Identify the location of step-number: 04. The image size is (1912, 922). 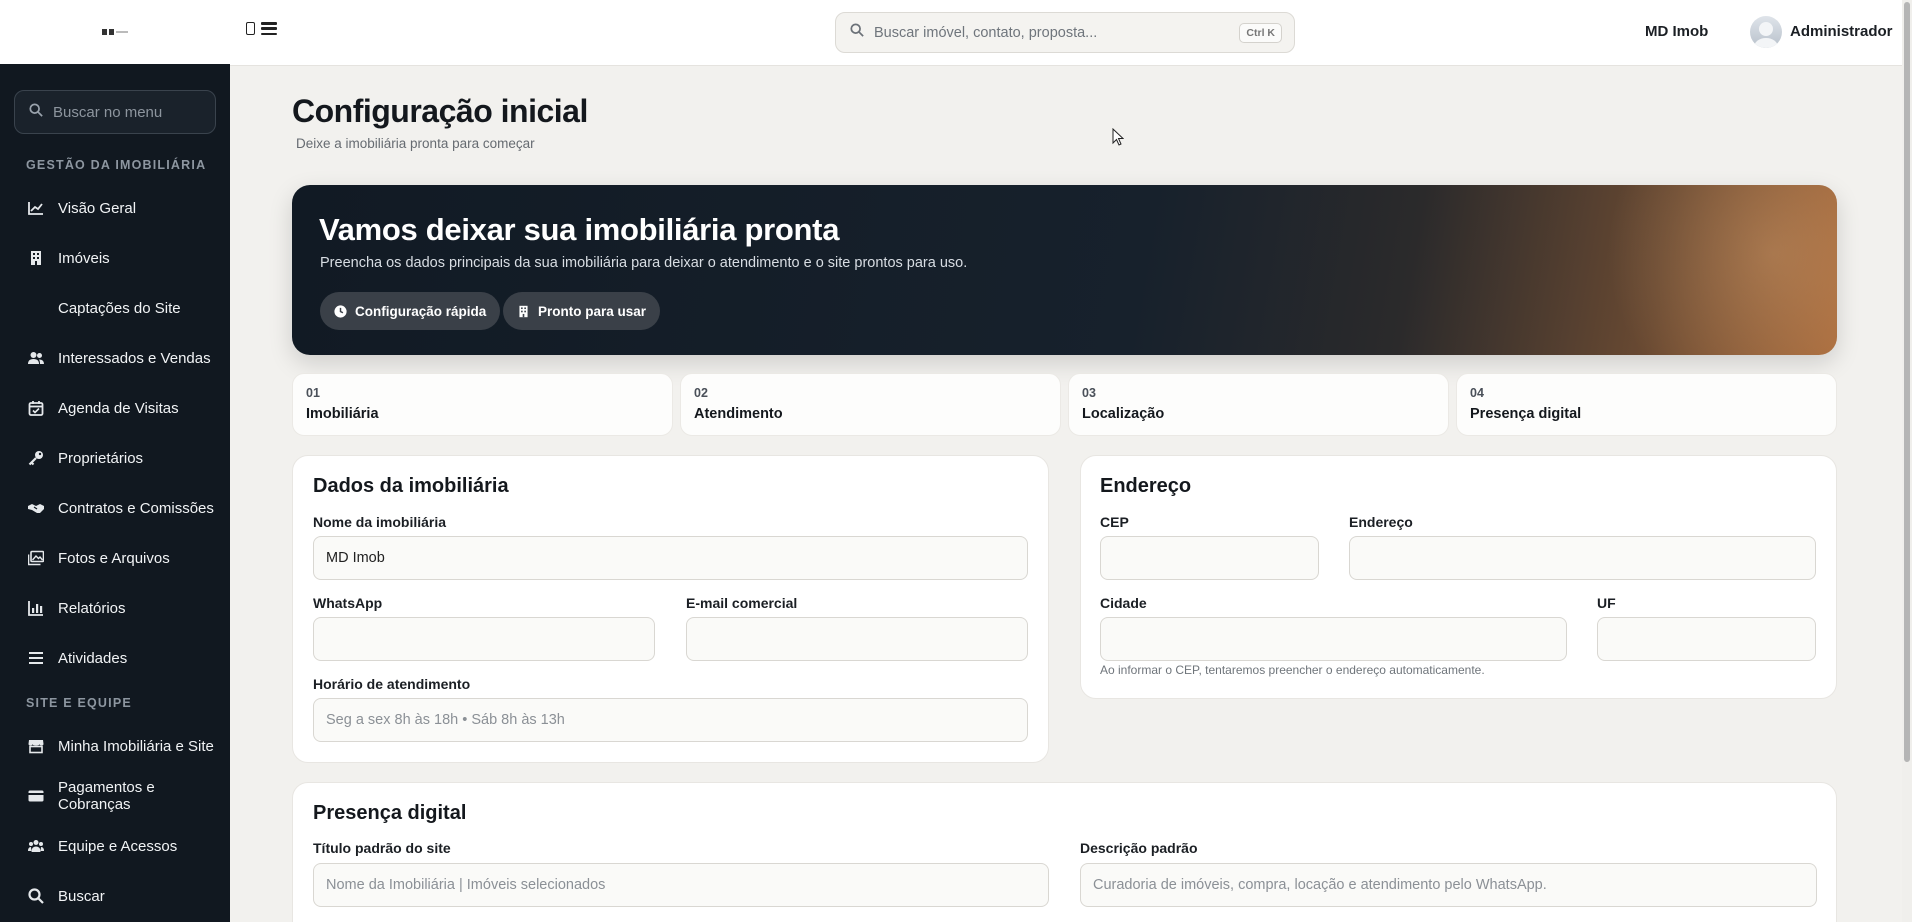
(1477, 393).